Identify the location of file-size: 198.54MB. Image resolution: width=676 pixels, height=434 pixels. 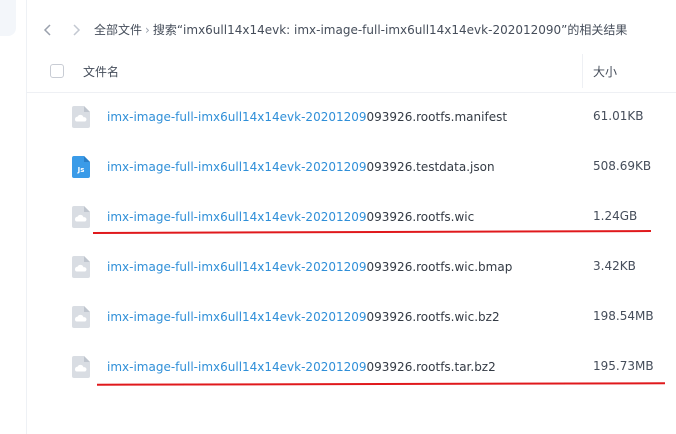
(623, 316).